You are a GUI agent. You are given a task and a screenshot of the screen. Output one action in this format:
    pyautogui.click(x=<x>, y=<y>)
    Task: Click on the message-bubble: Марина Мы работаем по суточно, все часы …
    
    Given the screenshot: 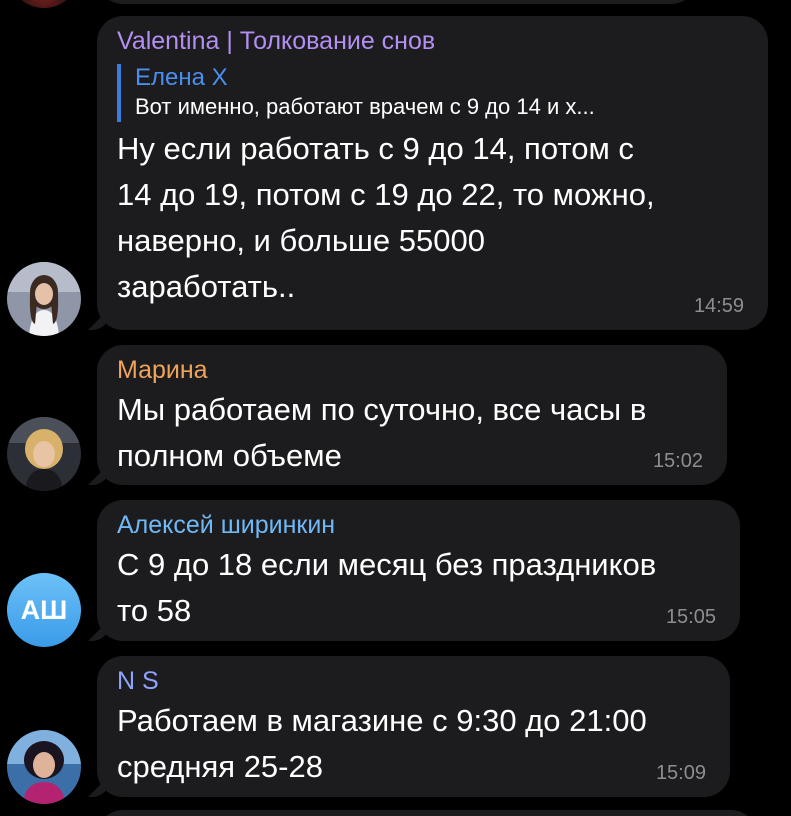 What is the action you would take?
    pyautogui.click(x=412, y=415)
    